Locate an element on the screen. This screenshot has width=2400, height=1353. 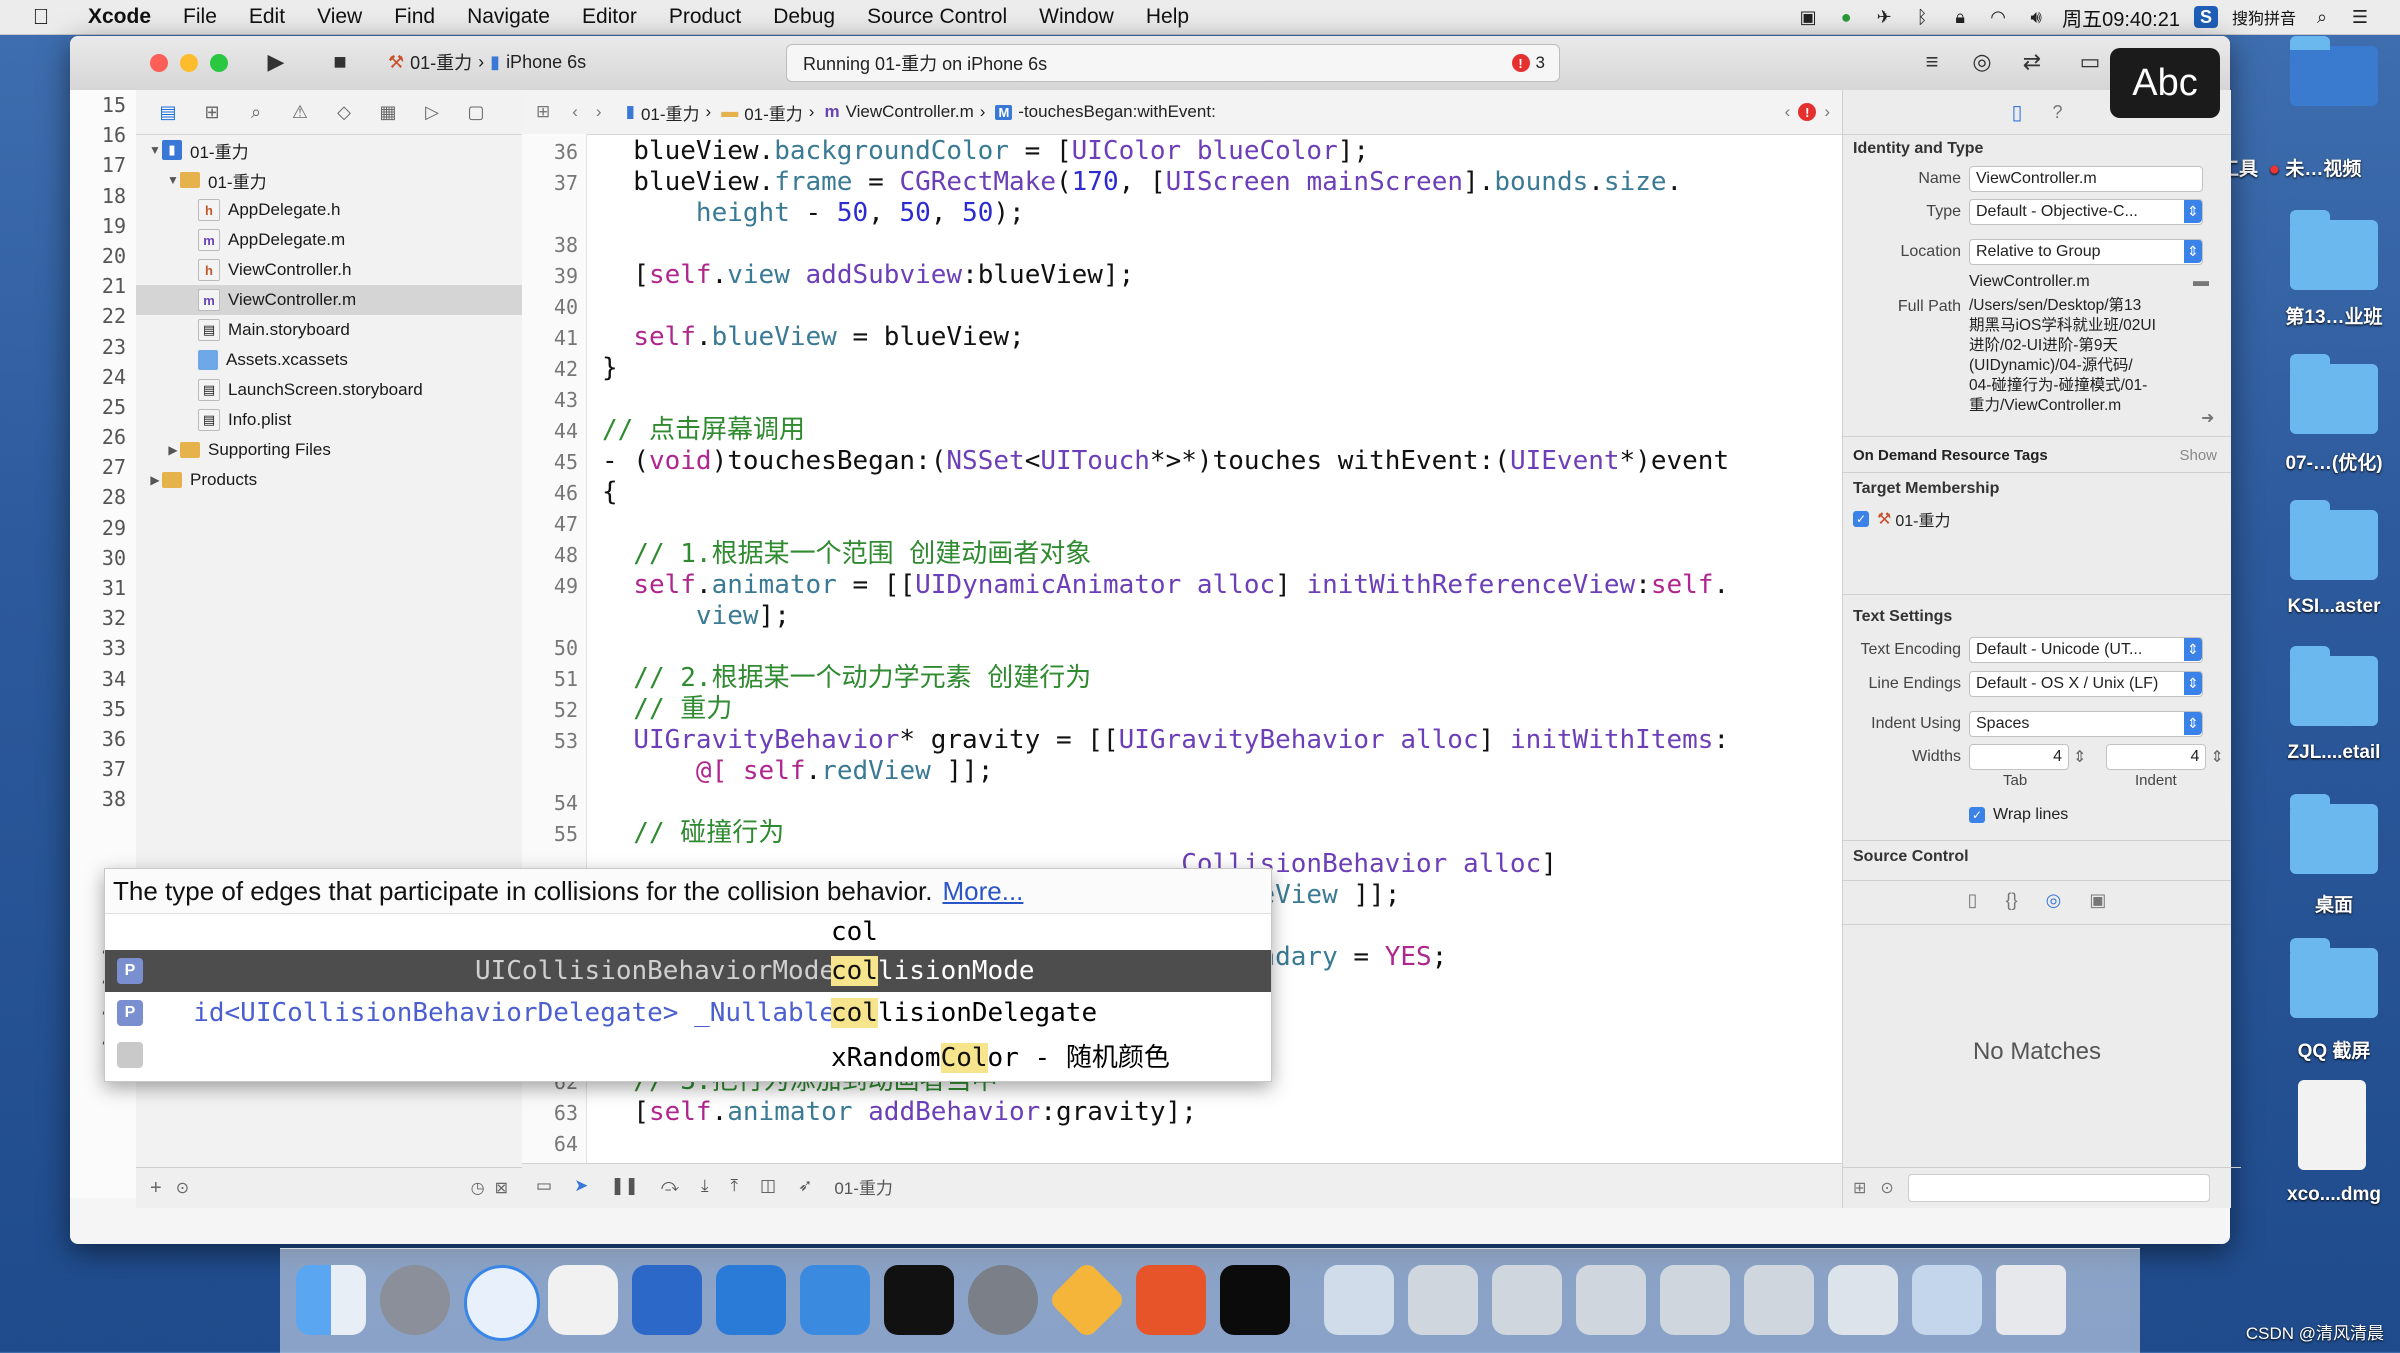
folder-icon: ▤ is located at coordinates (168, 112).